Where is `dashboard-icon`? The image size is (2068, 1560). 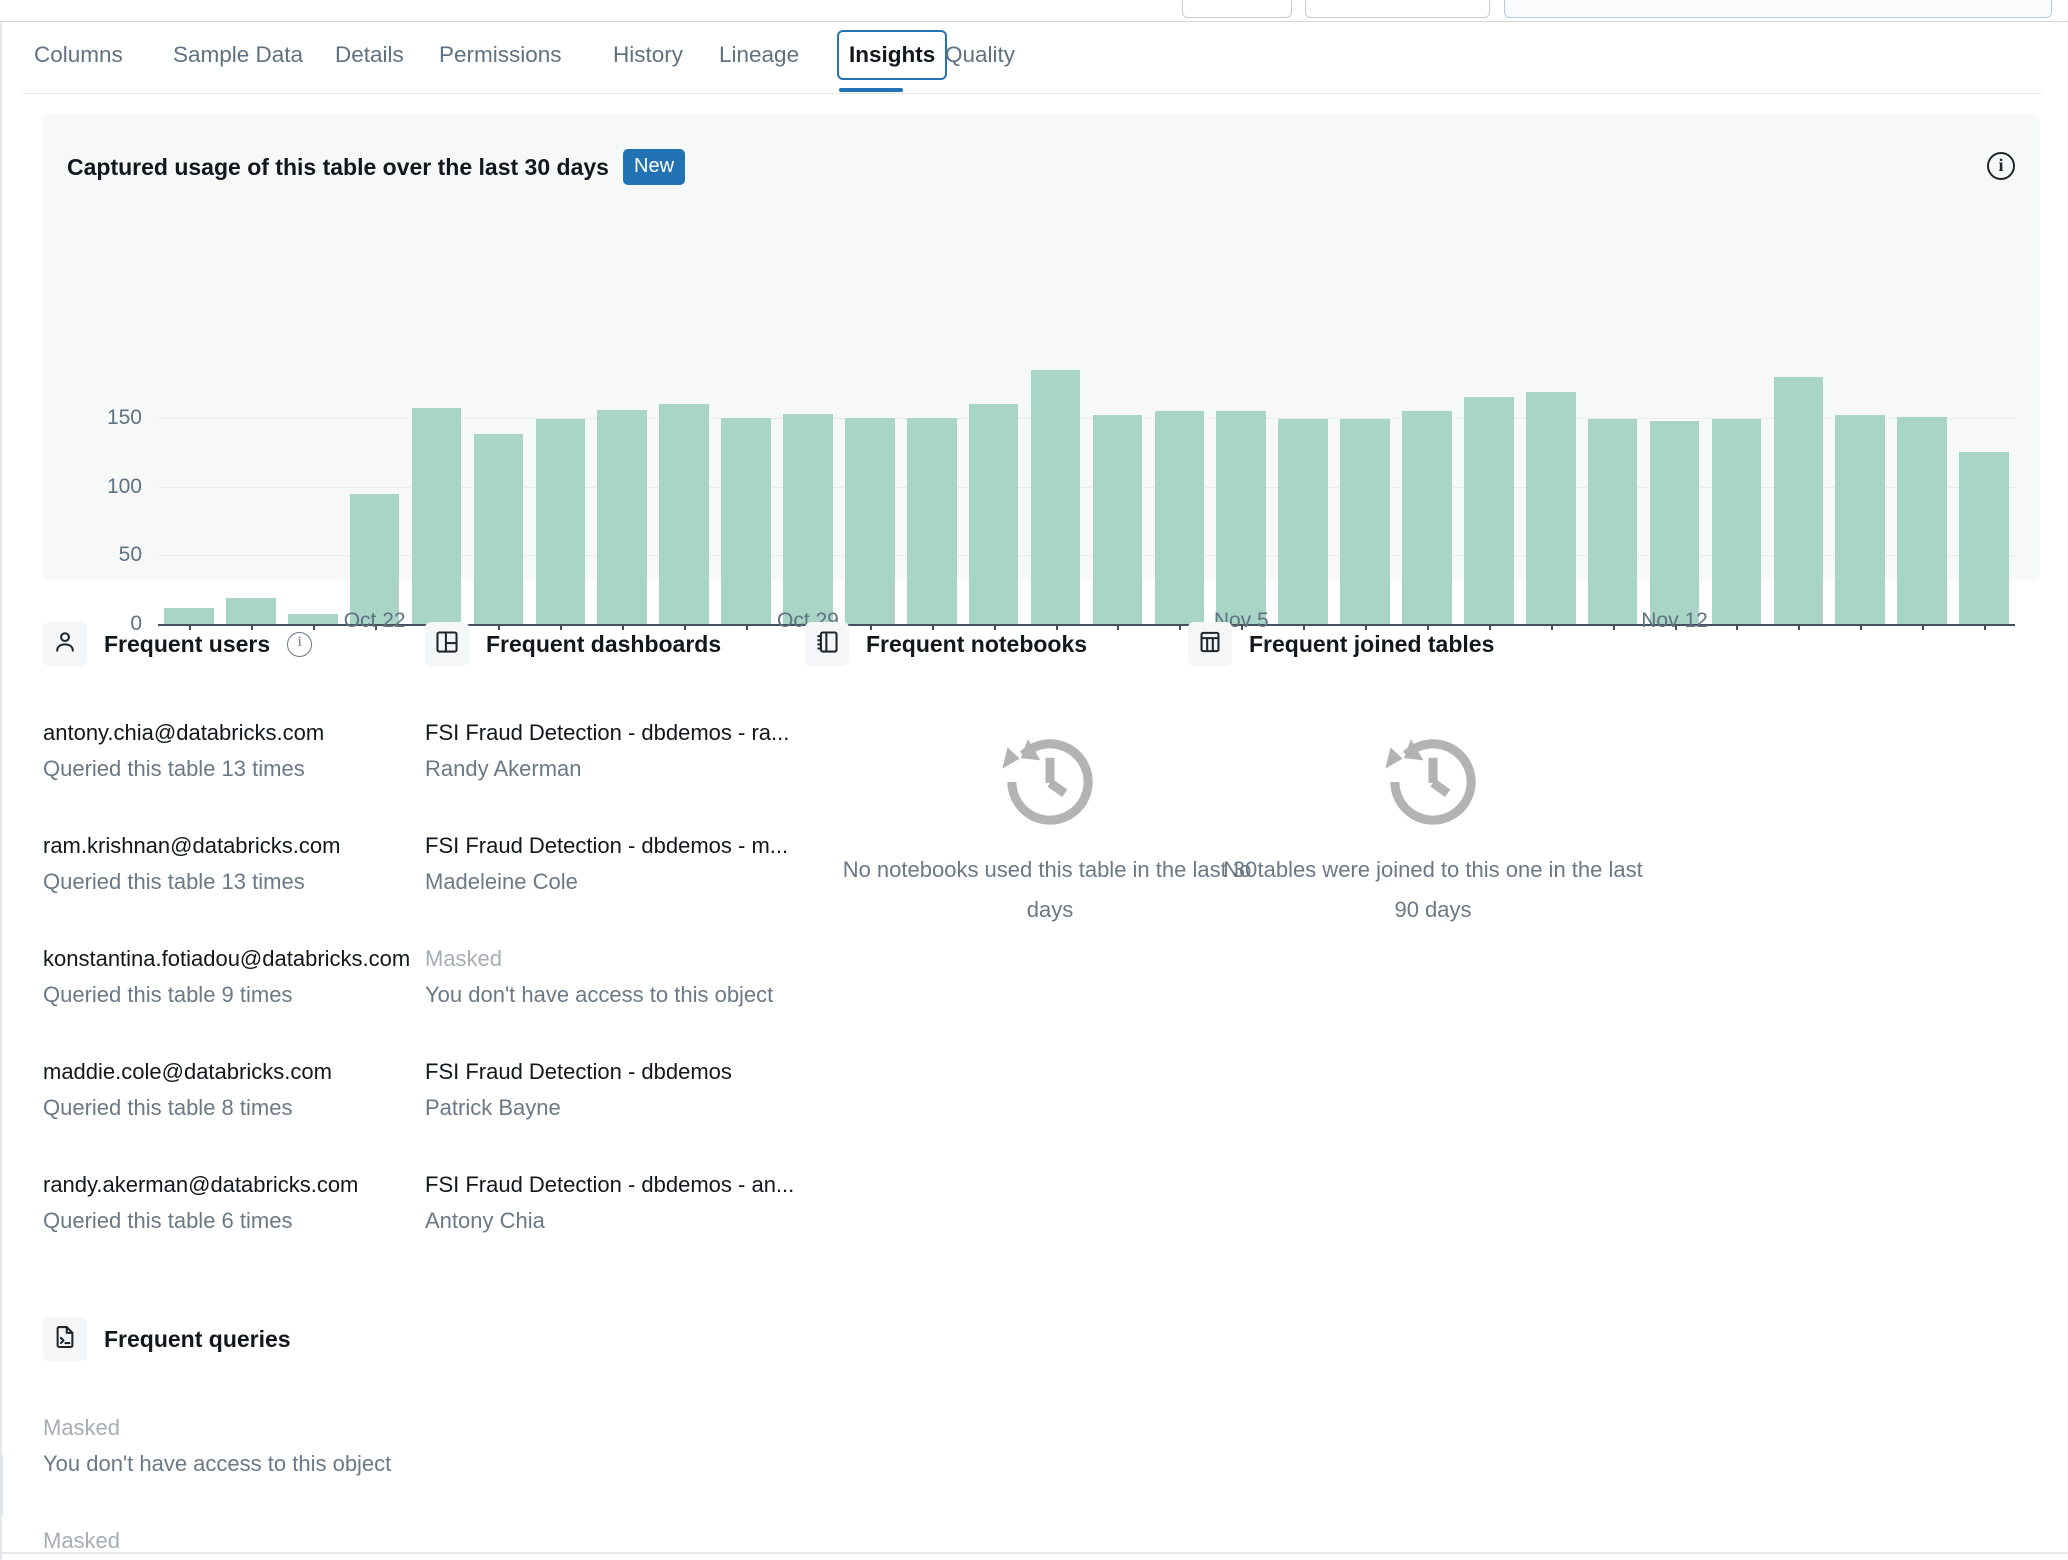 dashboard-icon is located at coordinates (447, 644).